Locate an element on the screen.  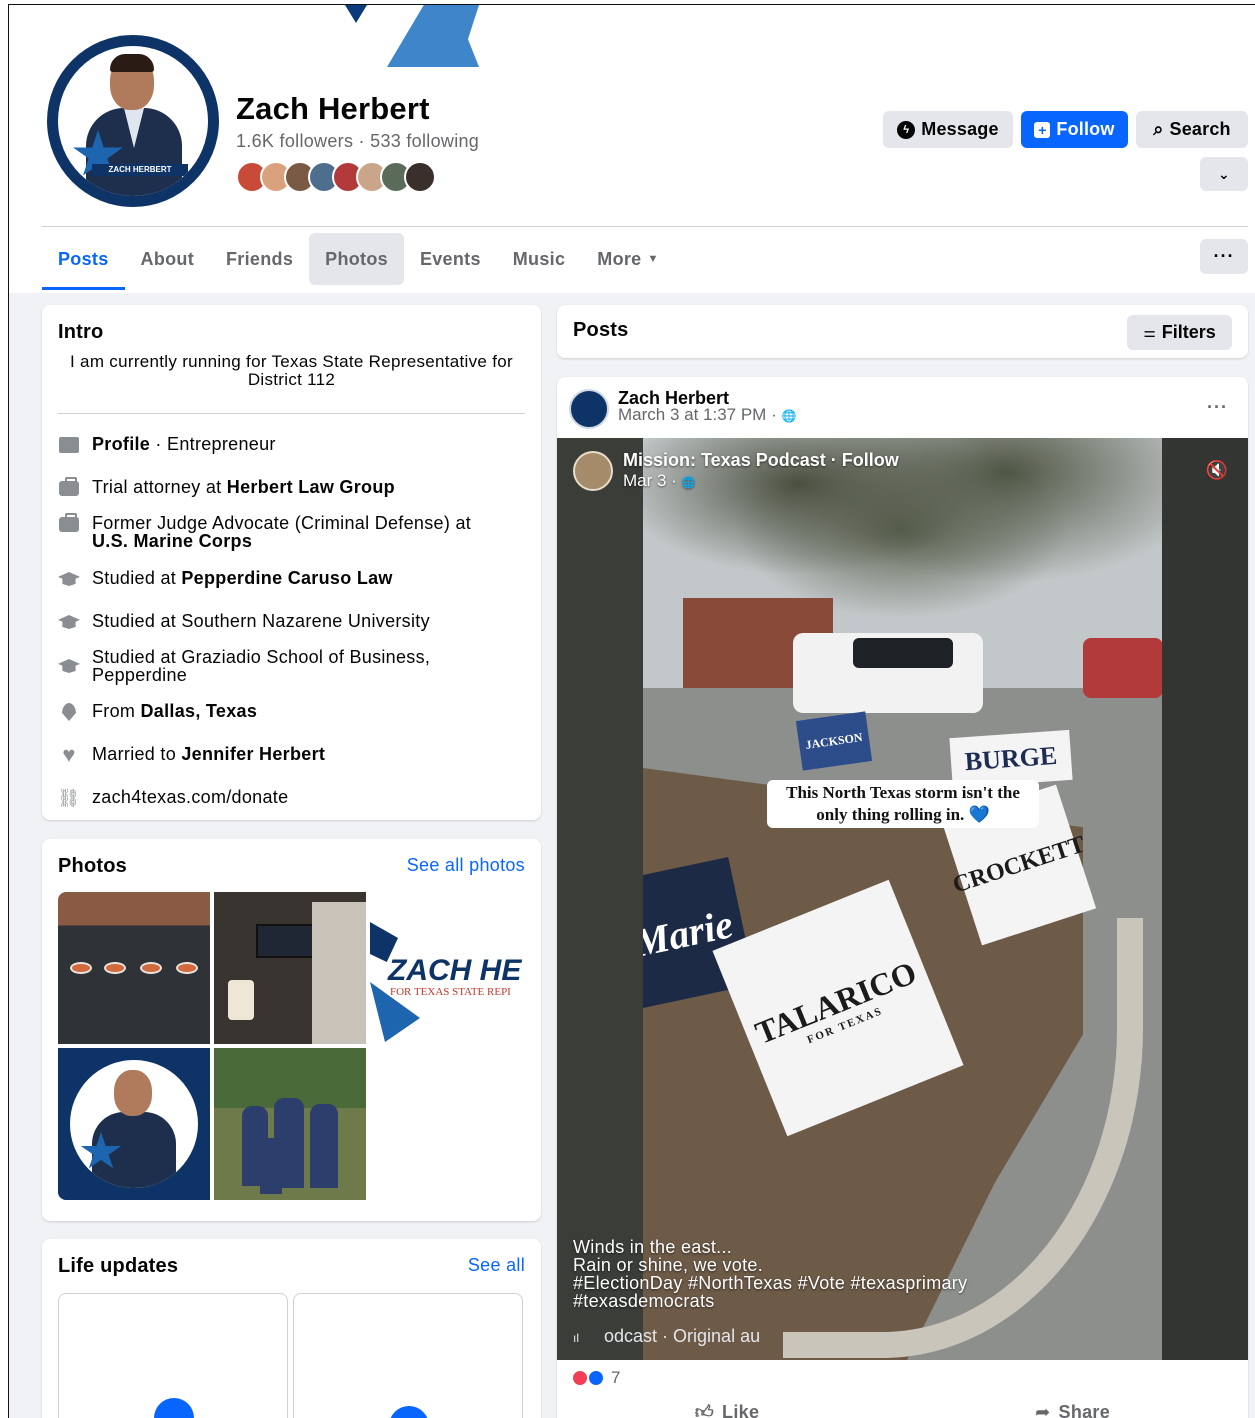
profile-name: Zach Herbert is located at coordinates (333, 108).